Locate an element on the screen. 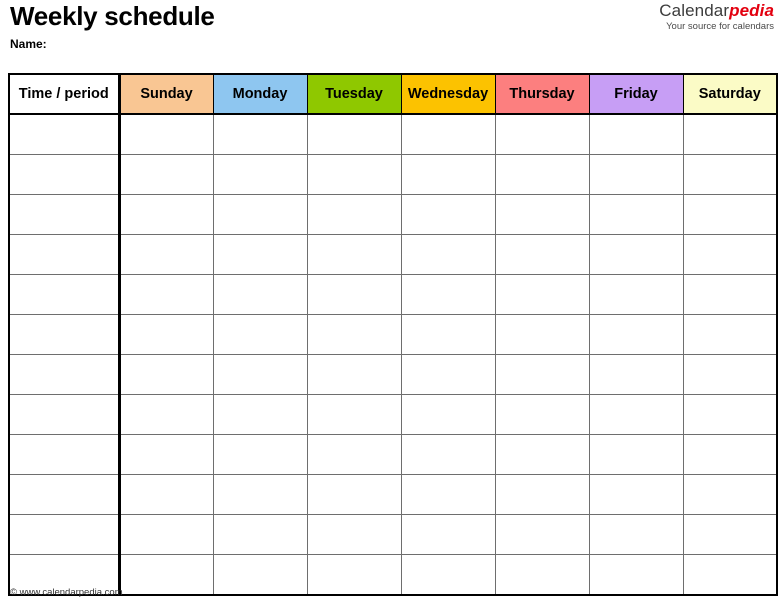  brand-wordmark: Calendarpedia is located at coordinates (716, 10).